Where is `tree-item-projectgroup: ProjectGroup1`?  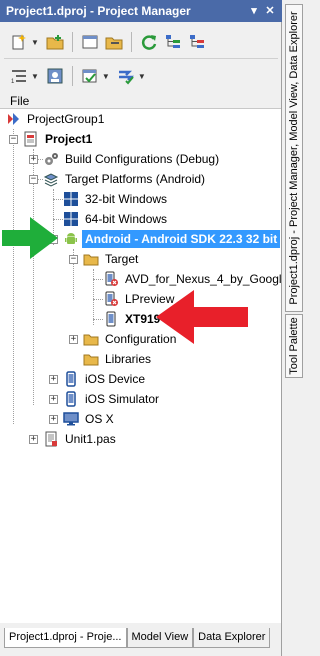
tree-item-projectgroup: ProjectGroup1 is located at coordinates (55, 119).